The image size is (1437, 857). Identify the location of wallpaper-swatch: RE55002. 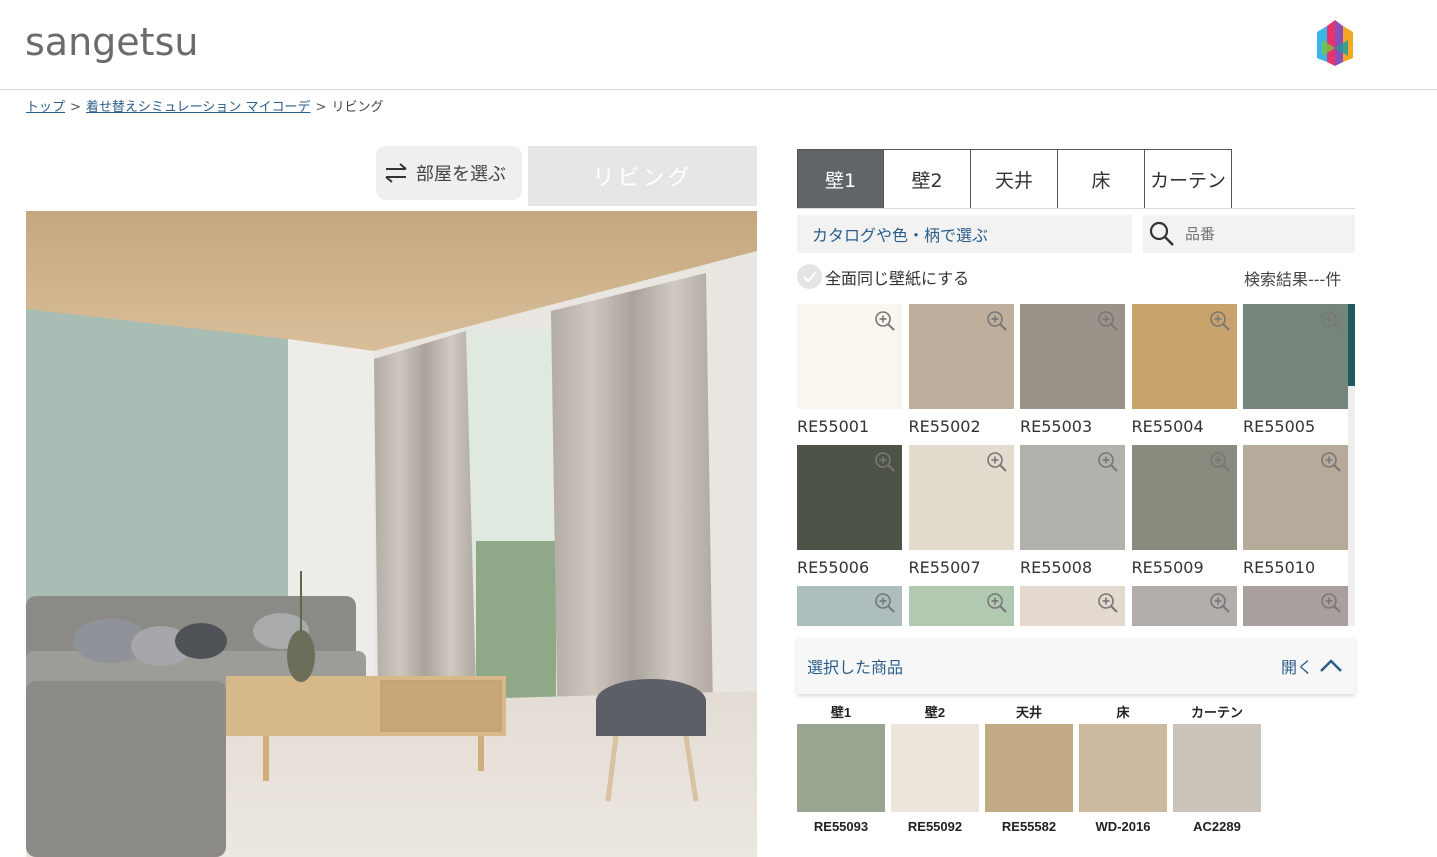
(961, 370).